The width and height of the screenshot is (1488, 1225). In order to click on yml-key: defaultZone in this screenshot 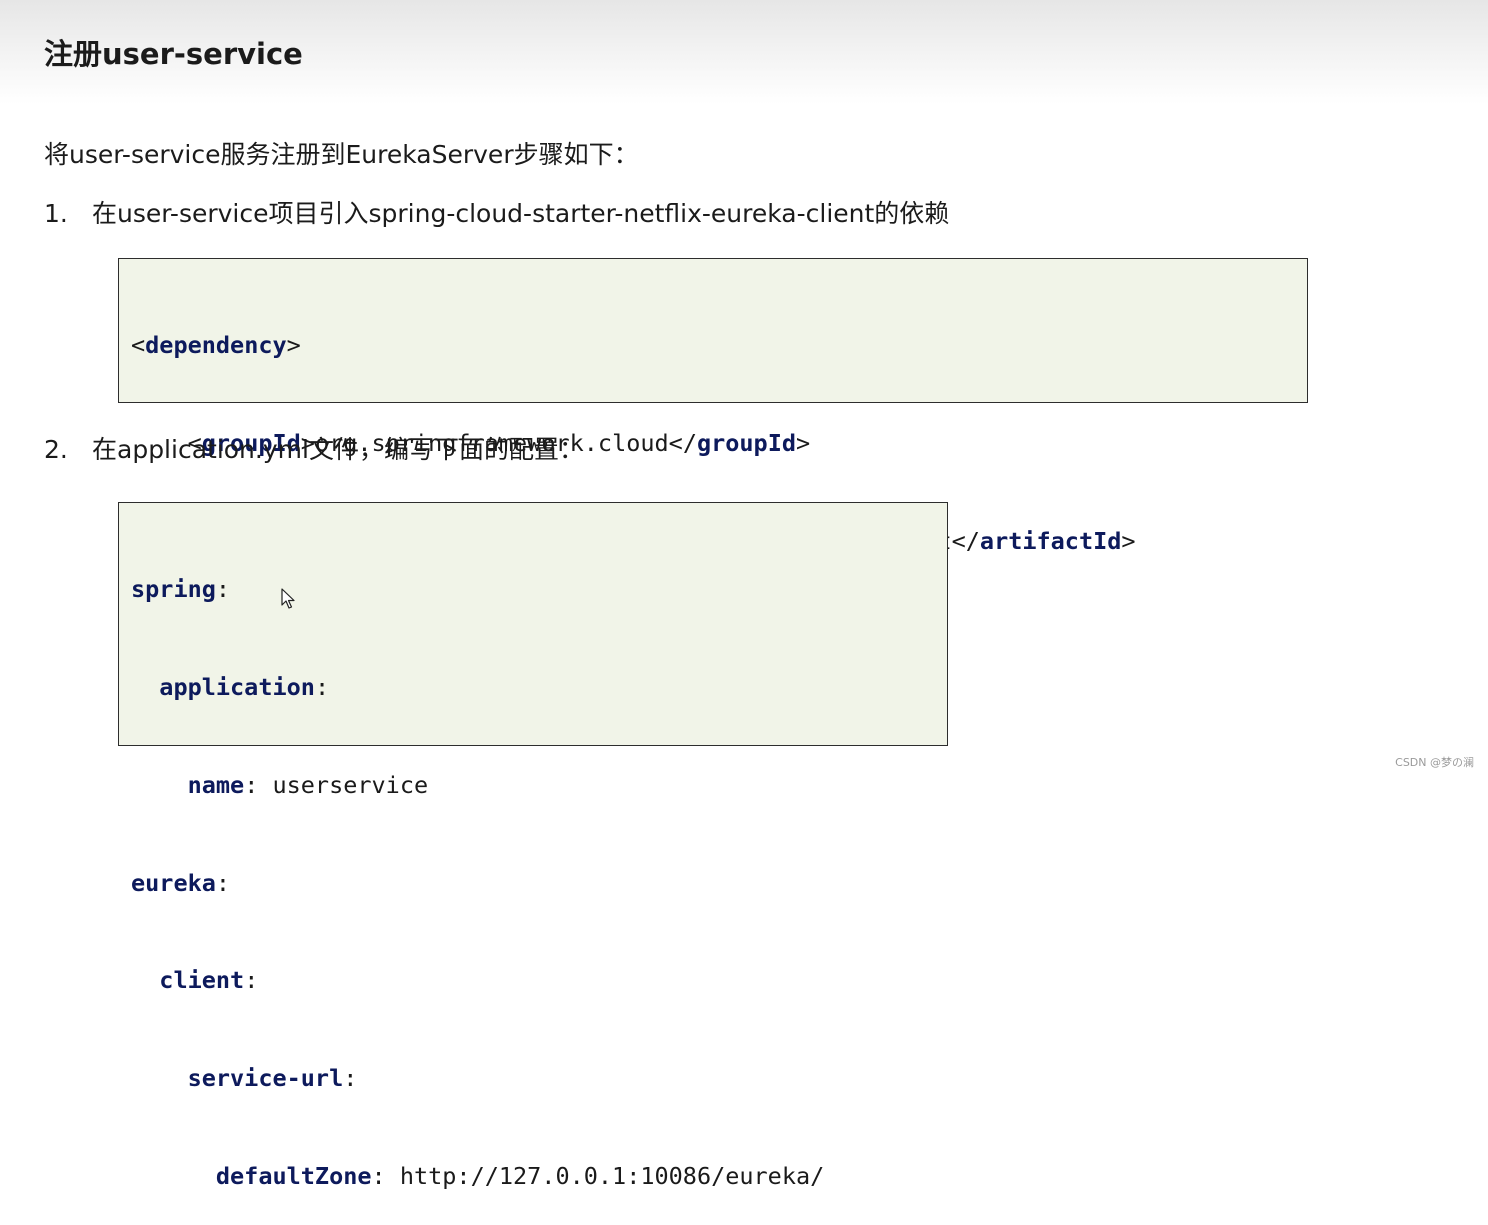, I will do `click(293, 1175)`.